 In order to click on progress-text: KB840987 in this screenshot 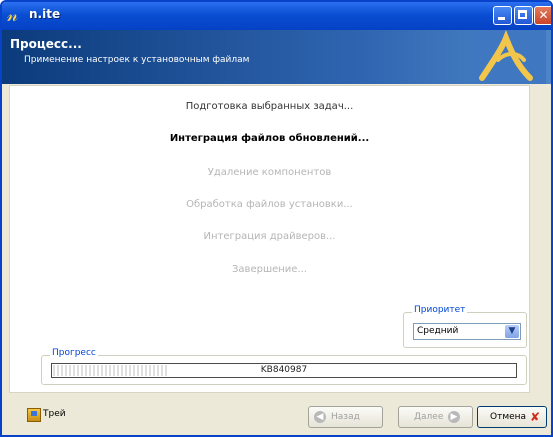, I will do `click(284, 370)`.